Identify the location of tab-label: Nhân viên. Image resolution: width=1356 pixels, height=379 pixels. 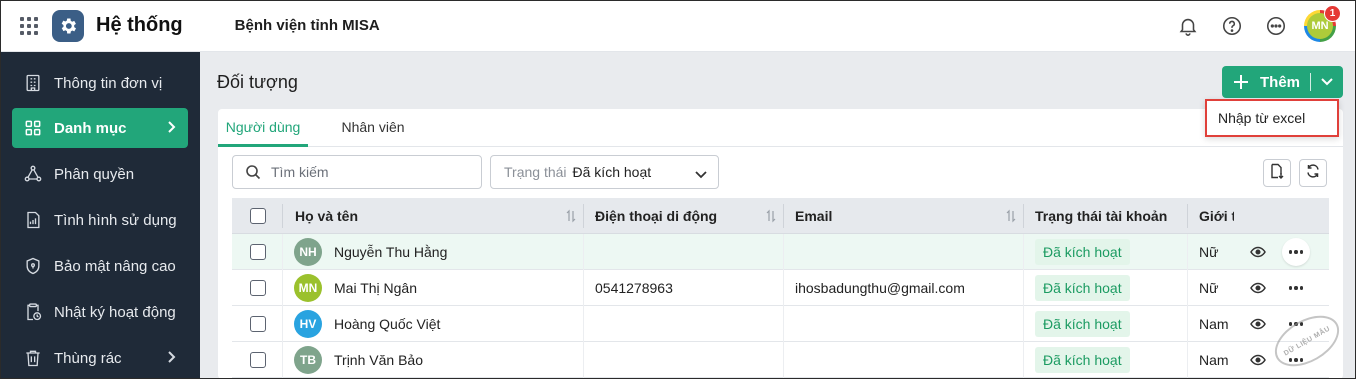
(373, 127).